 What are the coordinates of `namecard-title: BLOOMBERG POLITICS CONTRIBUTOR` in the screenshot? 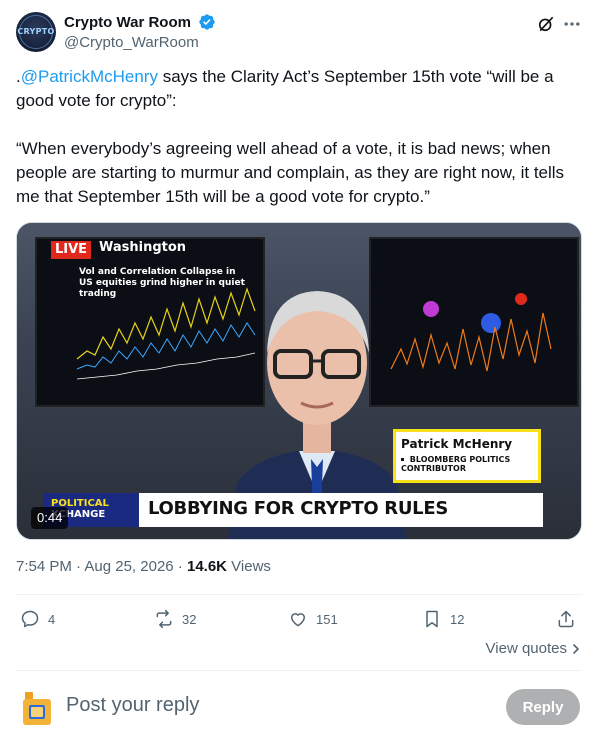 It's located at (455, 464).